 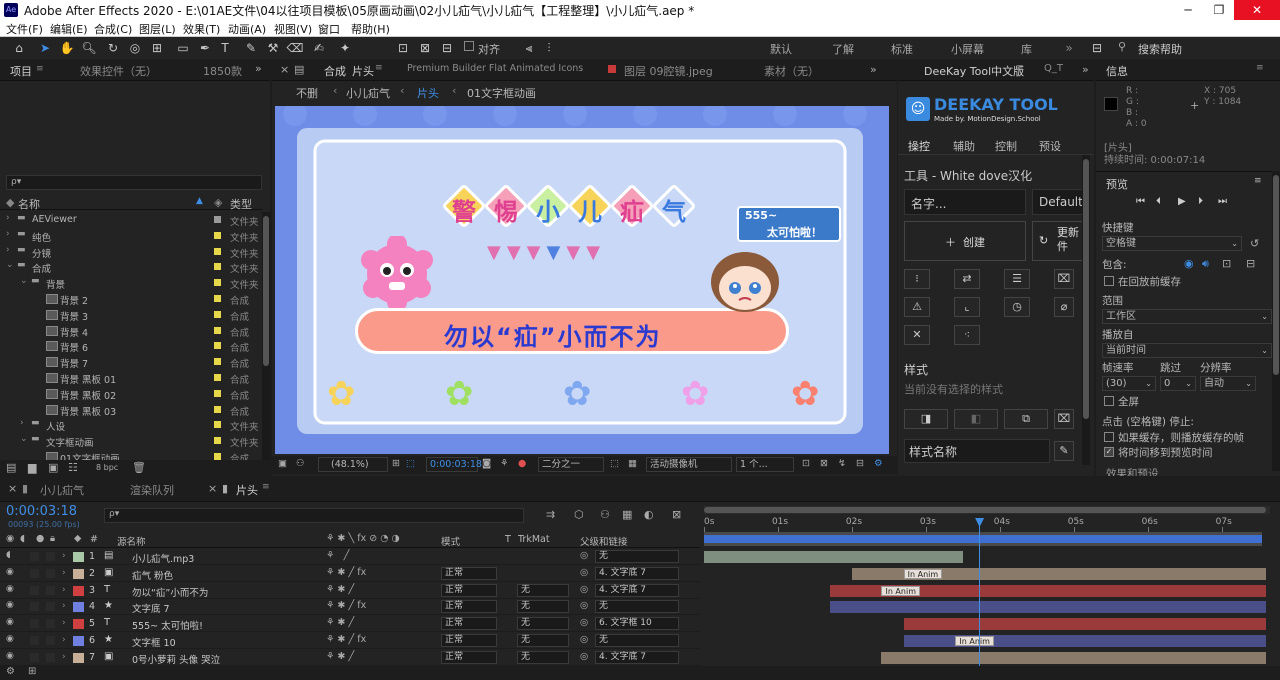 I want to click on project-item: › ▬ 人设 文件夹, so click(x=131, y=425).